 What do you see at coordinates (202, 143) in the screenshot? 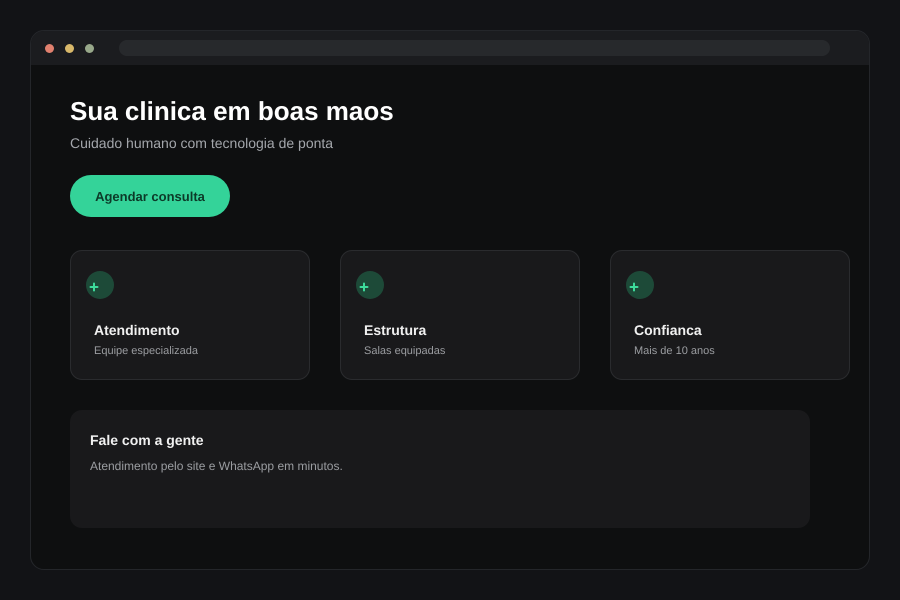
I see `hero-subtitle: Cuidado humano com tecnologia de ponta` at bounding box center [202, 143].